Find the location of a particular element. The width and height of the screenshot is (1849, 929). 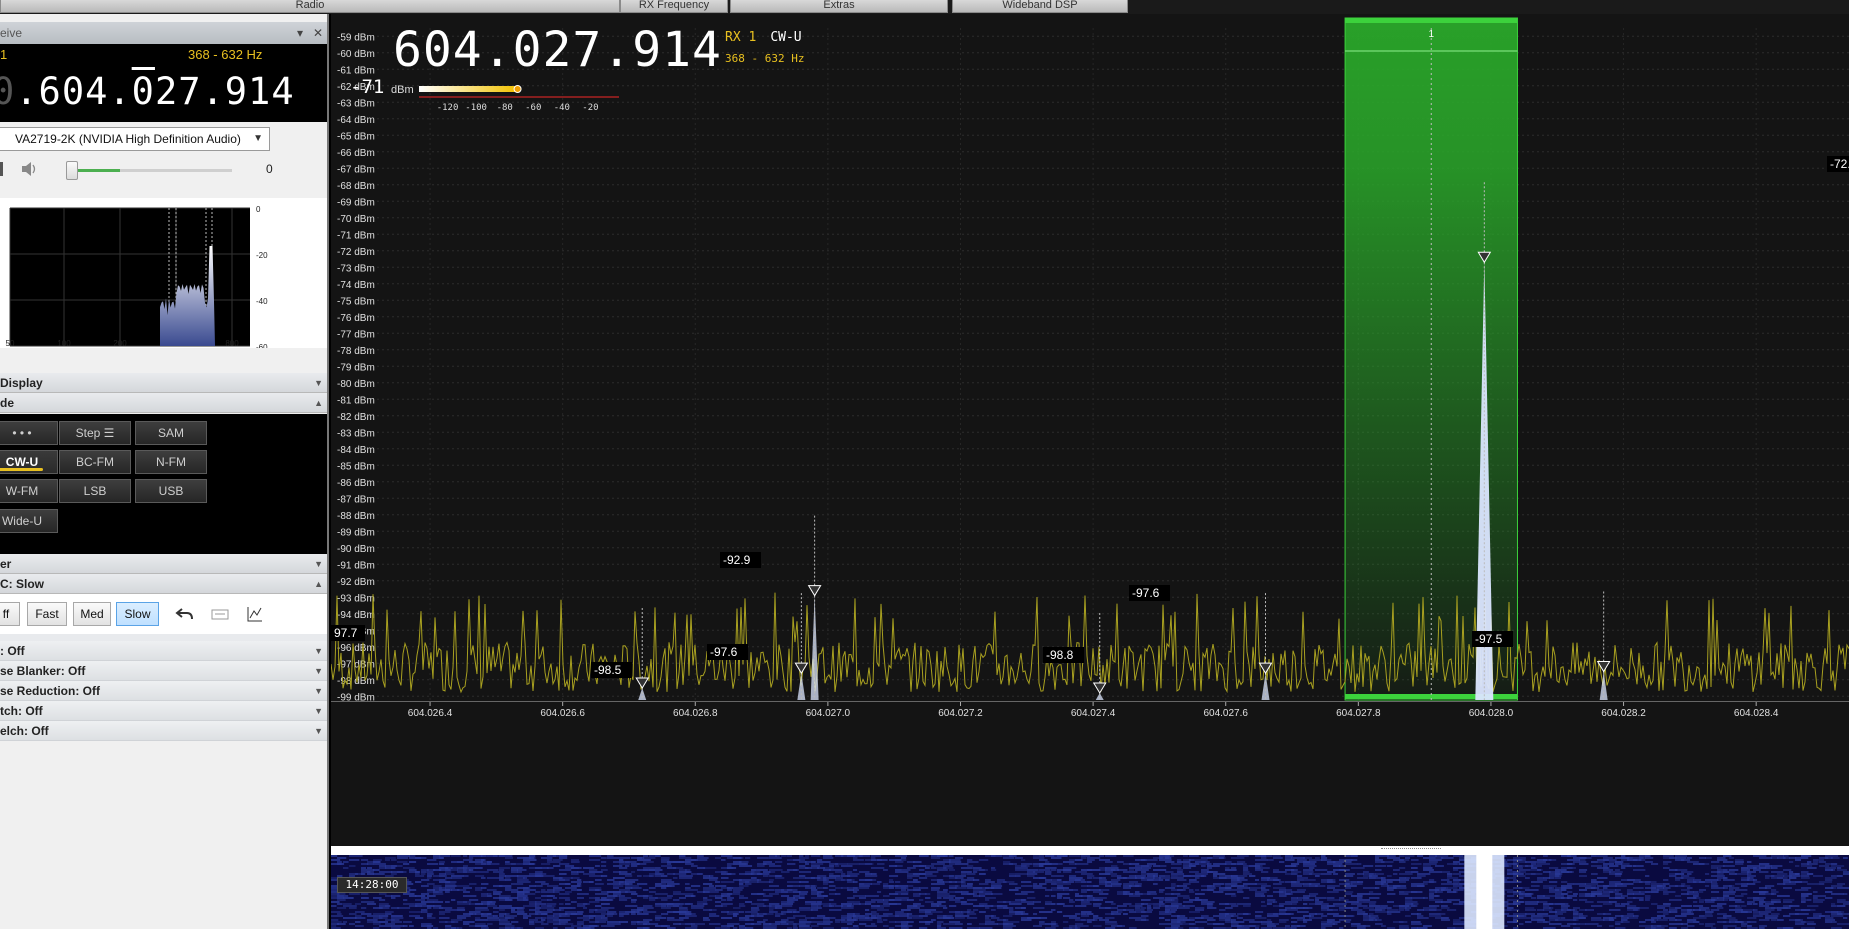

rx-label: RX 1 is located at coordinates (741, 37).